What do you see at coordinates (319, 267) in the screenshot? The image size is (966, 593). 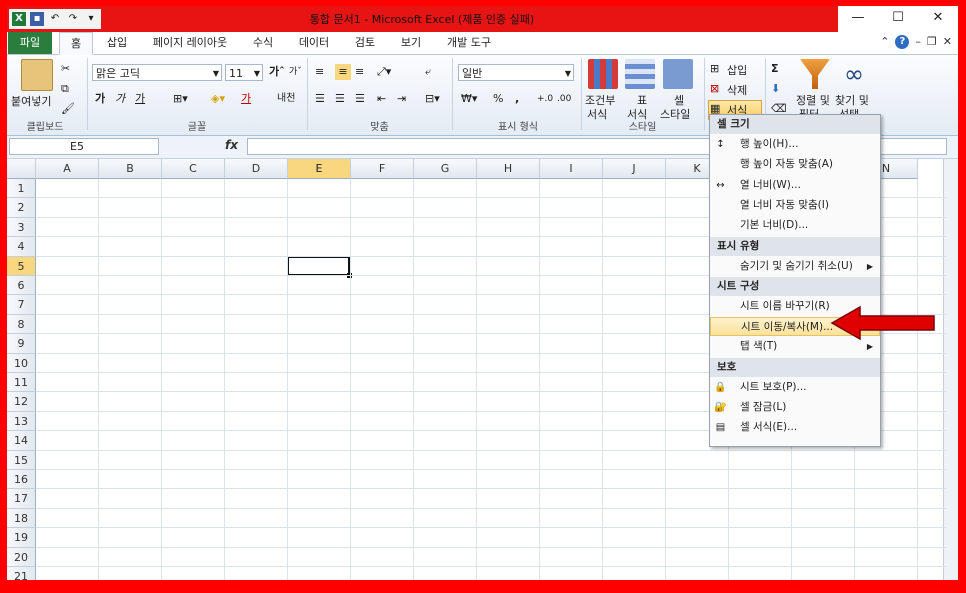 I see `active-cell-e5` at bounding box center [319, 267].